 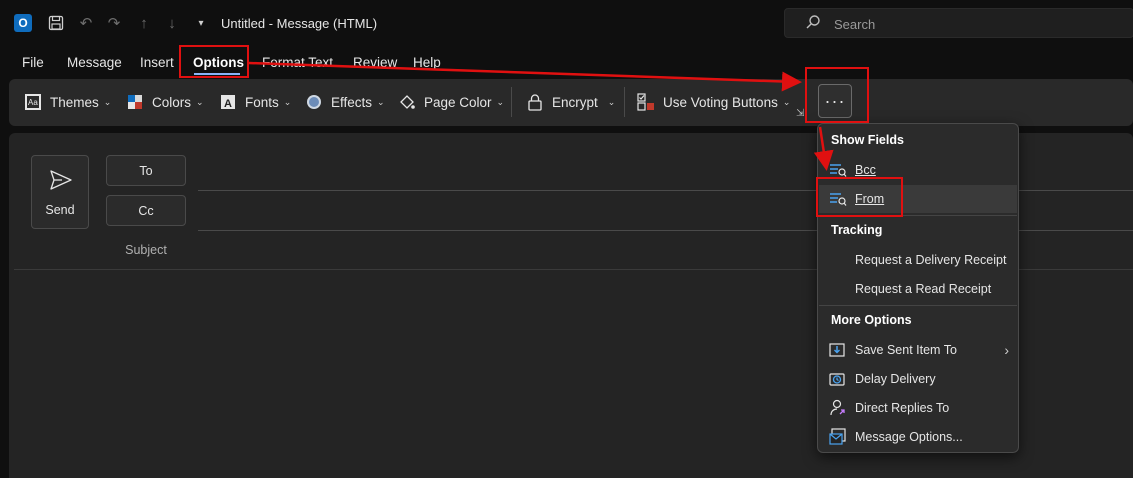 I want to click on read-receipt-label: Request a Read Receipt, so click(x=923, y=289).